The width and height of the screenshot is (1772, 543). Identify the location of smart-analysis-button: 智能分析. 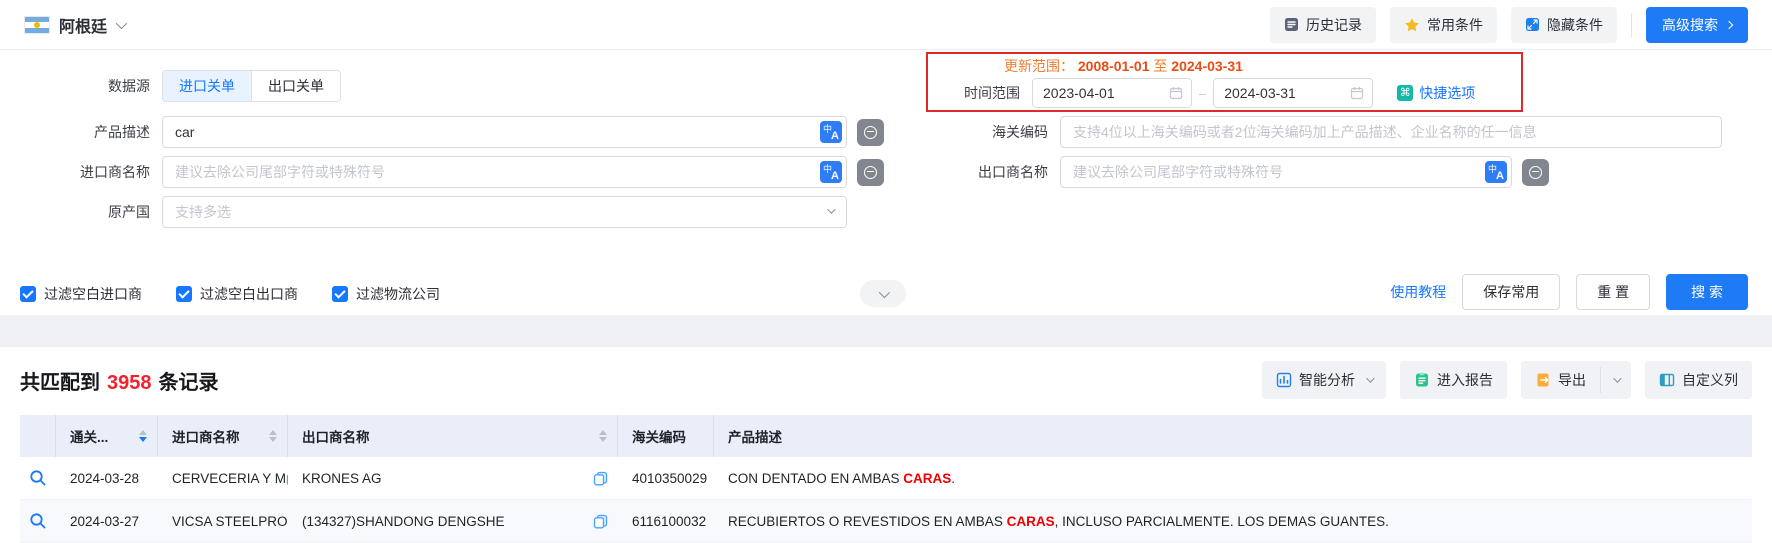
(1324, 380).